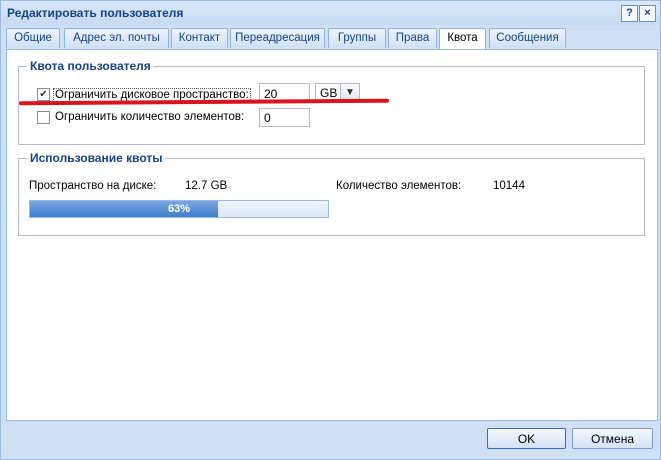  I want to click on tab-forwarding: Переадресация, so click(277, 38).